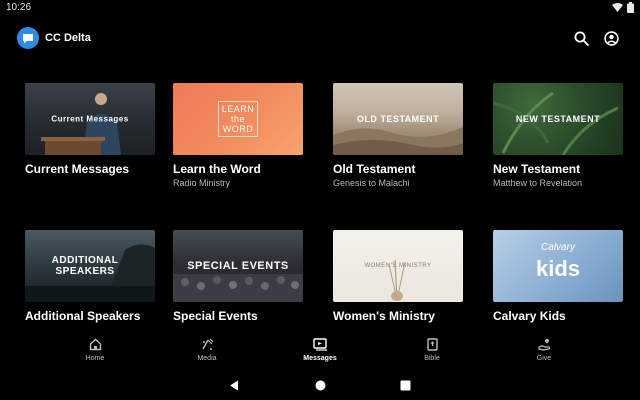 The width and height of the screenshot is (640, 400). I want to click on system-back-button, so click(234, 385).